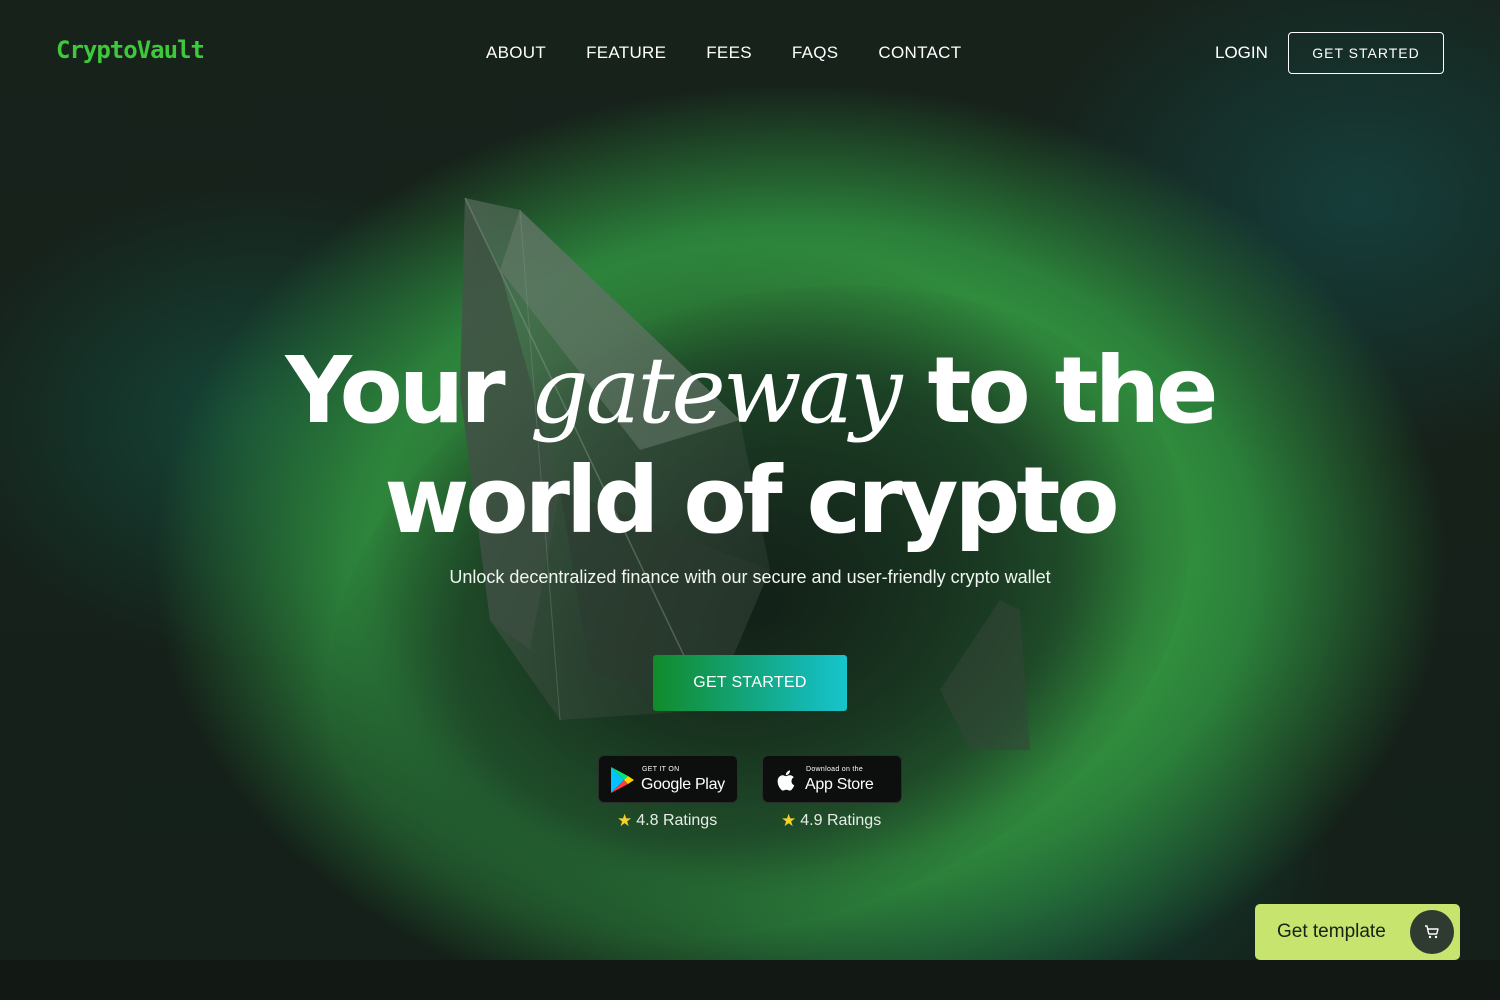 The image size is (1500, 1000). What do you see at coordinates (1058, 390) in the screenshot?
I see `headline-part2: to the` at bounding box center [1058, 390].